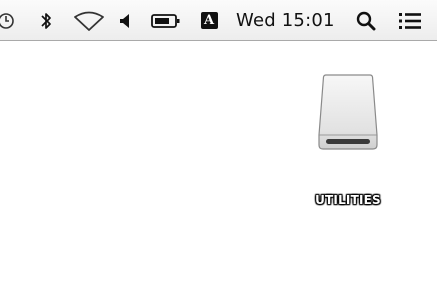  What do you see at coordinates (348, 200) in the screenshot?
I see `volume-label: UTILITIES` at bounding box center [348, 200].